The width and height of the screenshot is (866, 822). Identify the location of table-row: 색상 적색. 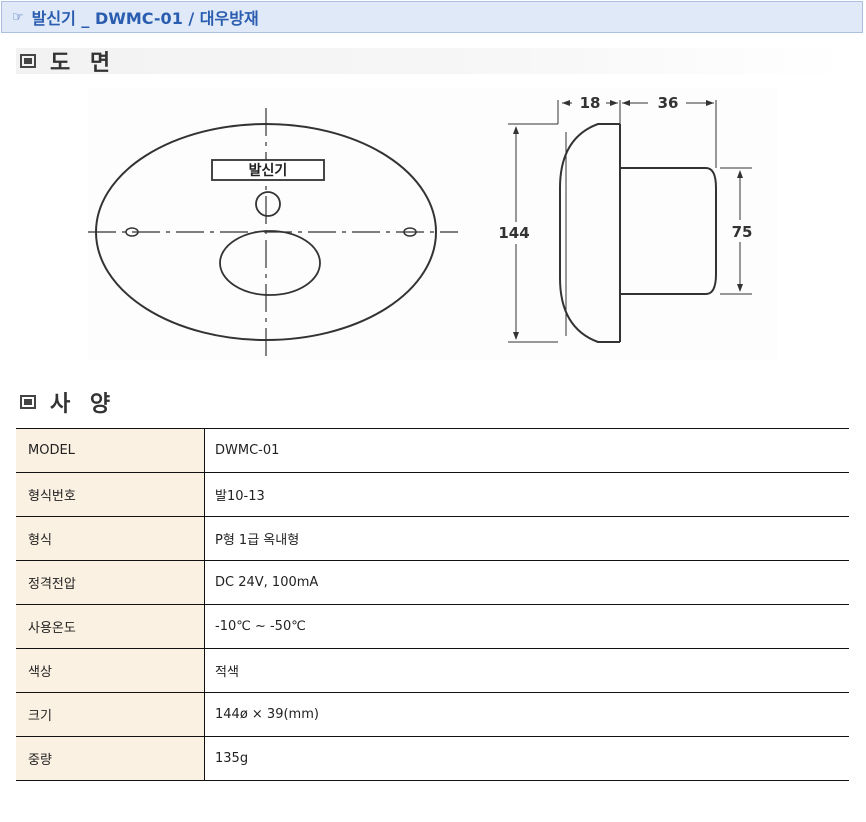
(432, 670).